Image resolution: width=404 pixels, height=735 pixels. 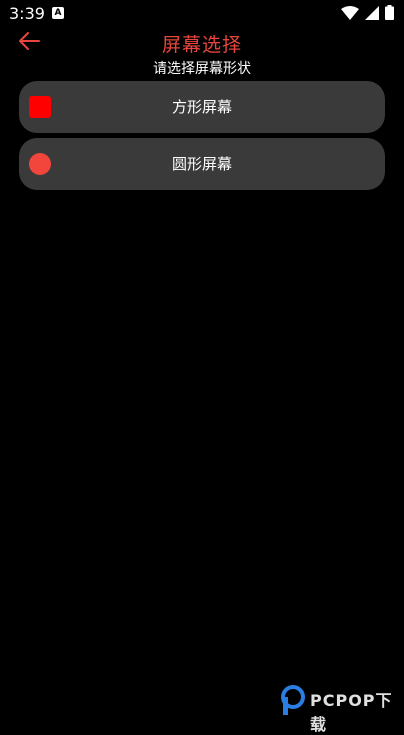 I want to click on status-icons, so click(x=367, y=14).